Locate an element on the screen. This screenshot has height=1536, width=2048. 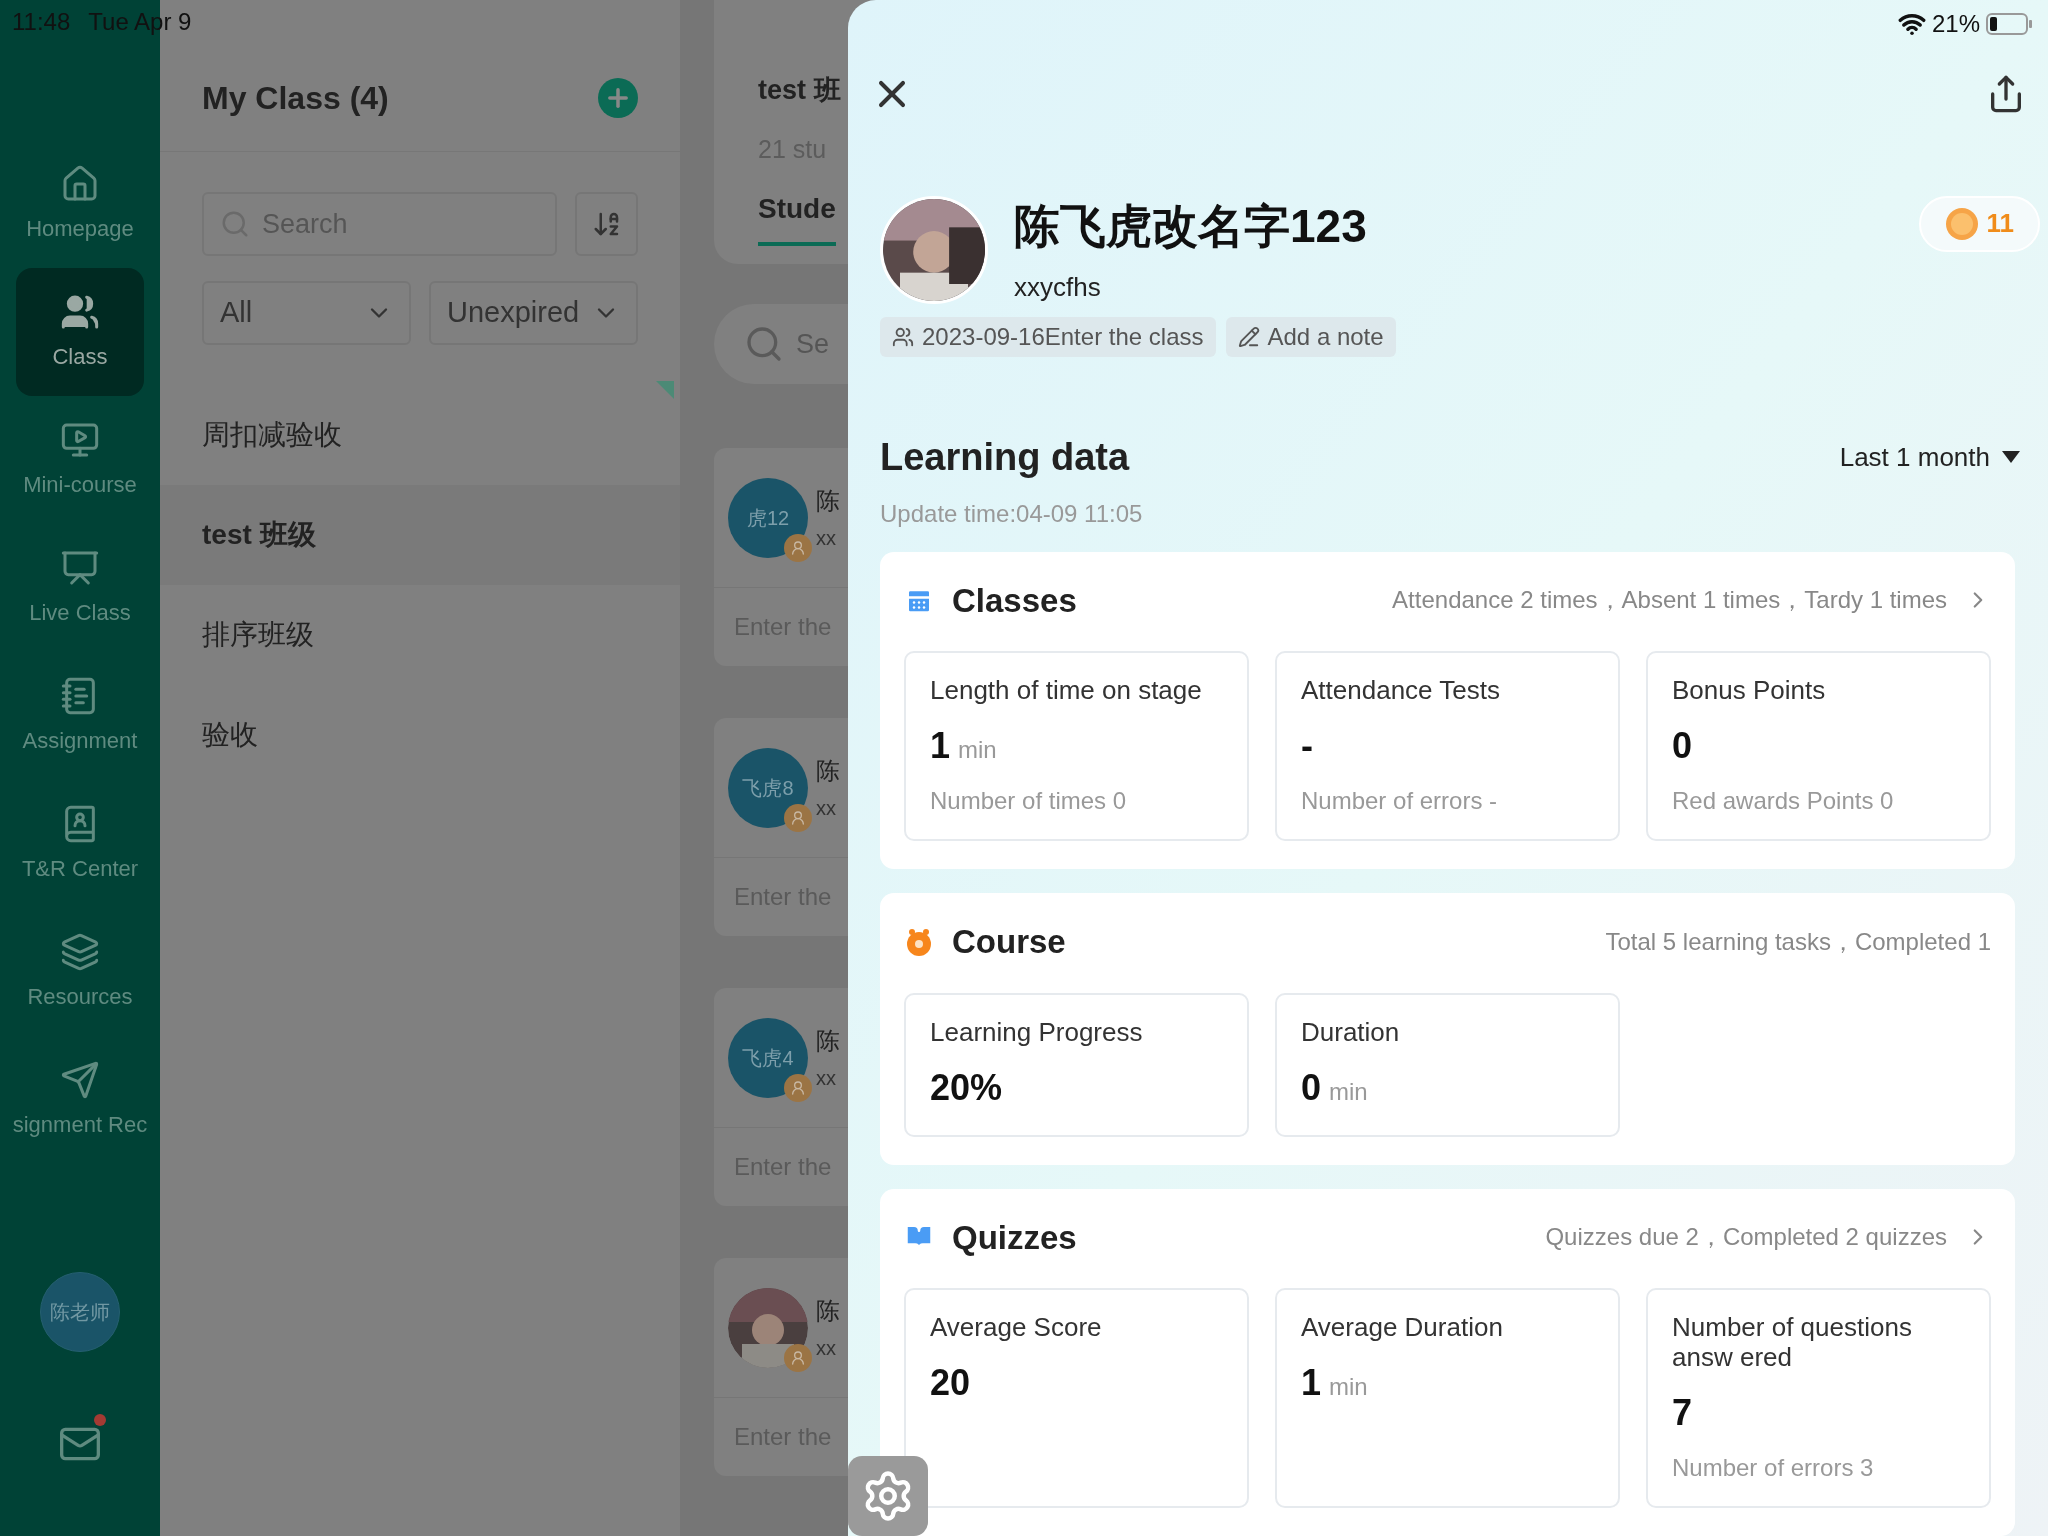
user-avatar: 陈老师 is located at coordinates (80, 1312).